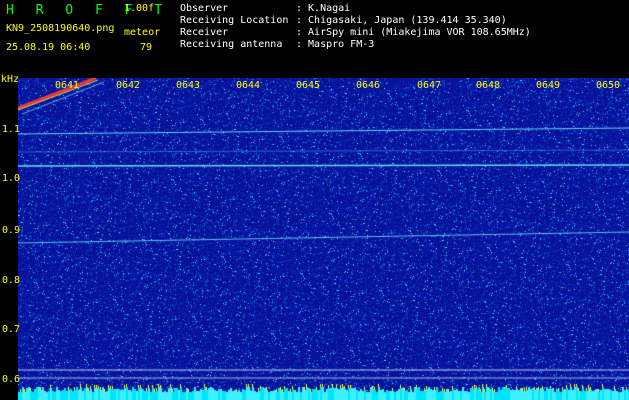  Describe the element at coordinates (308, 85) in the screenshot. I see `time-tick-label: 0645` at that location.